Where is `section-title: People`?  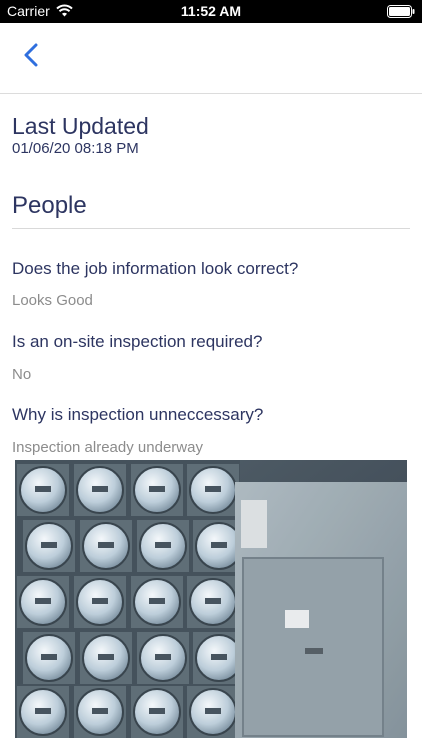
section-title: People is located at coordinates (49, 205).